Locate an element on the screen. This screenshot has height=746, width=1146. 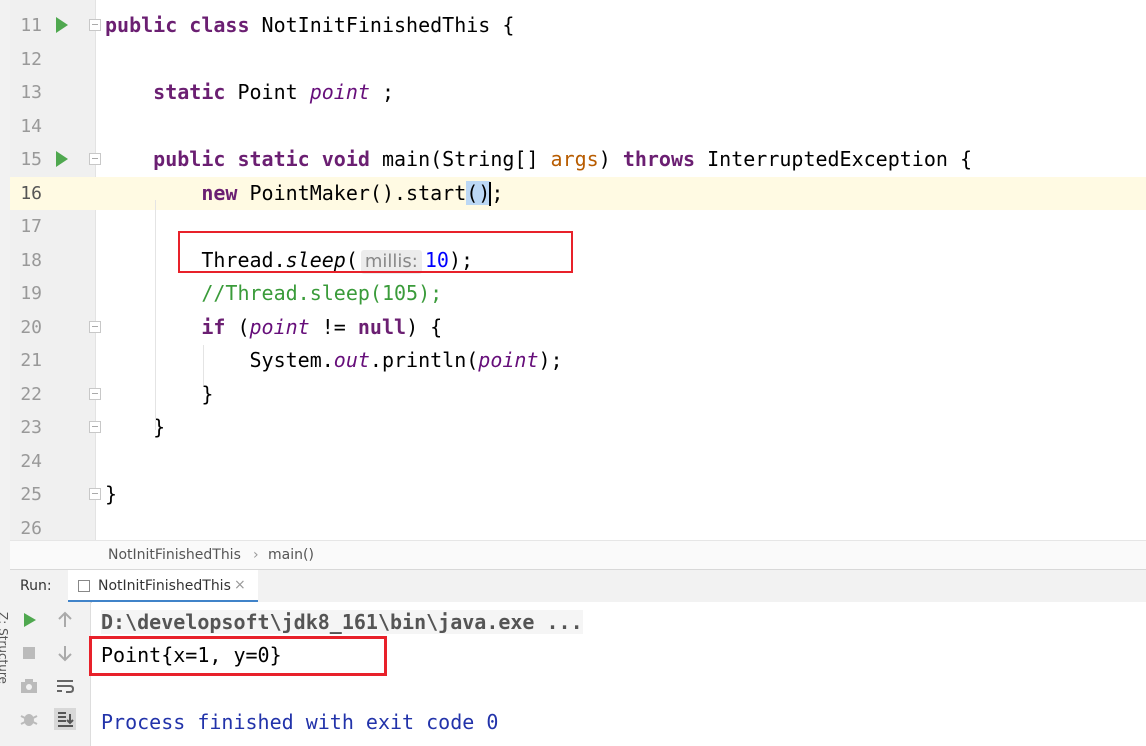
line-number: 14 is located at coordinates (31, 126).